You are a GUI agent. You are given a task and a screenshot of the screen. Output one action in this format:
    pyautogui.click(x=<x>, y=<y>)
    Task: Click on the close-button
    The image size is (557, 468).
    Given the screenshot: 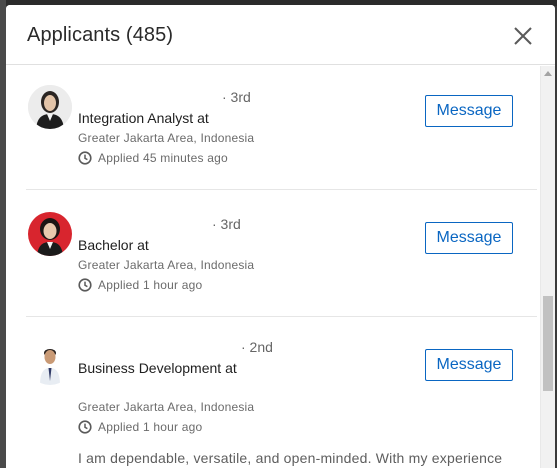 What is the action you would take?
    pyautogui.click(x=523, y=36)
    